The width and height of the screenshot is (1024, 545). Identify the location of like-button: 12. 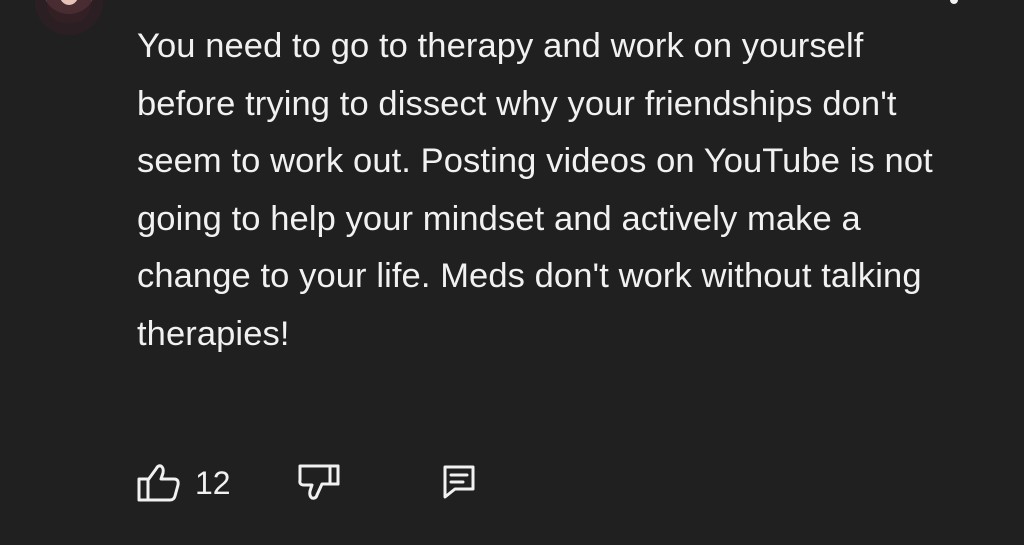
(184, 483).